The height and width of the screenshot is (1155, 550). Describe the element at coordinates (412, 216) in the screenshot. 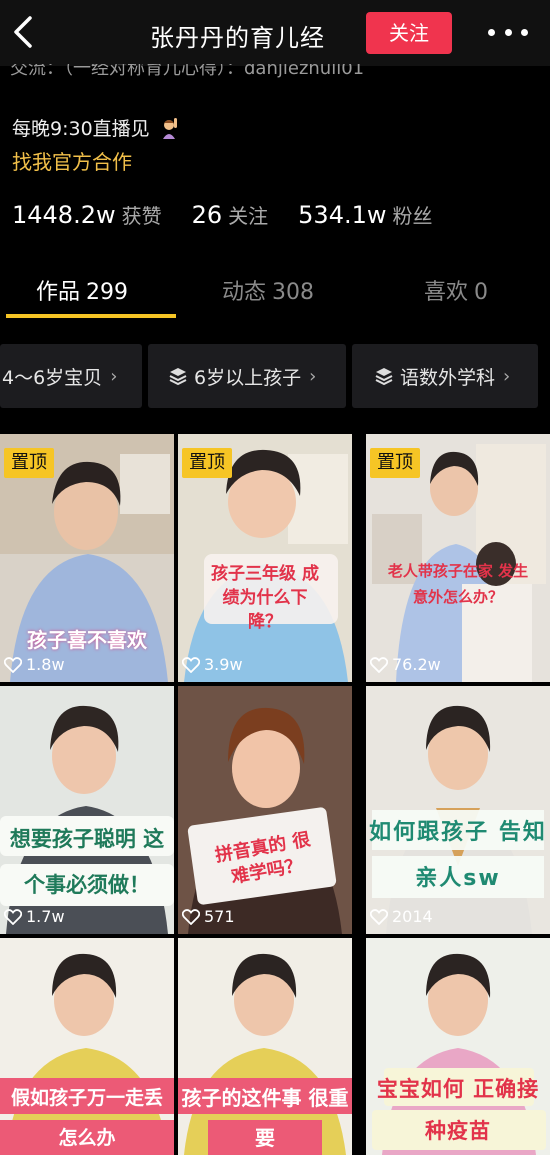

I see `stat-fans-label: 粉丝` at that location.